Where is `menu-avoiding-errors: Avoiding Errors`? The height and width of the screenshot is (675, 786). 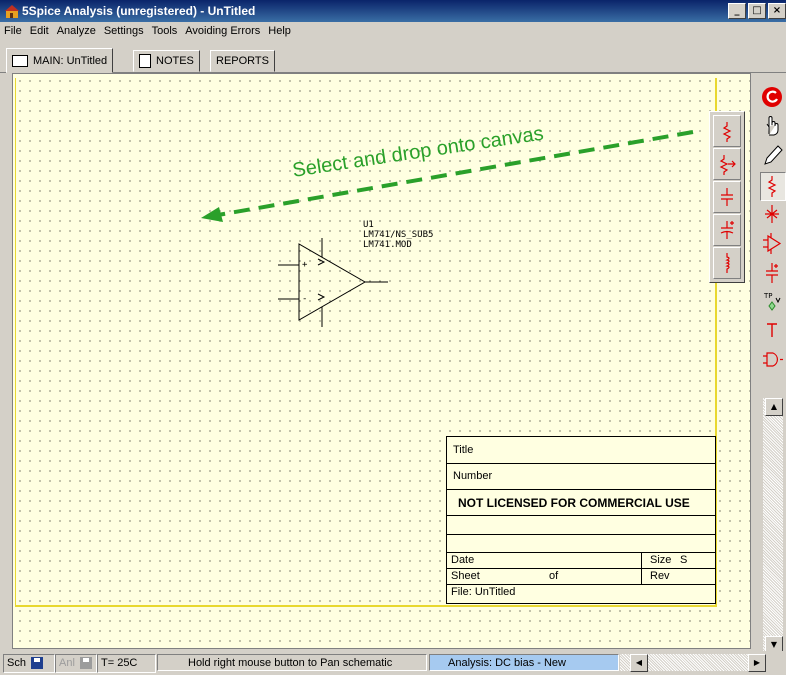 menu-avoiding-errors: Avoiding Errors is located at coordinates (222, 32).